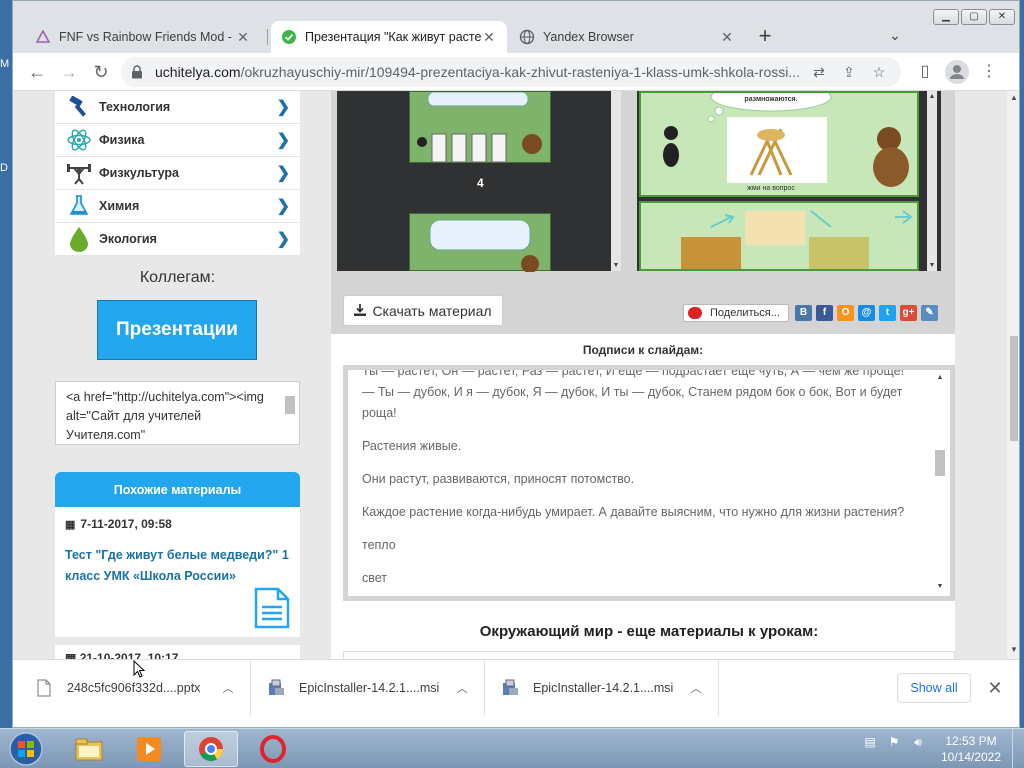 This screenshot has height=768, width=1024. What do you see at coordinates (918, 743) in the screenshot?
I see `volume-icon: 🔊︎` at bounding box center [918, 743].